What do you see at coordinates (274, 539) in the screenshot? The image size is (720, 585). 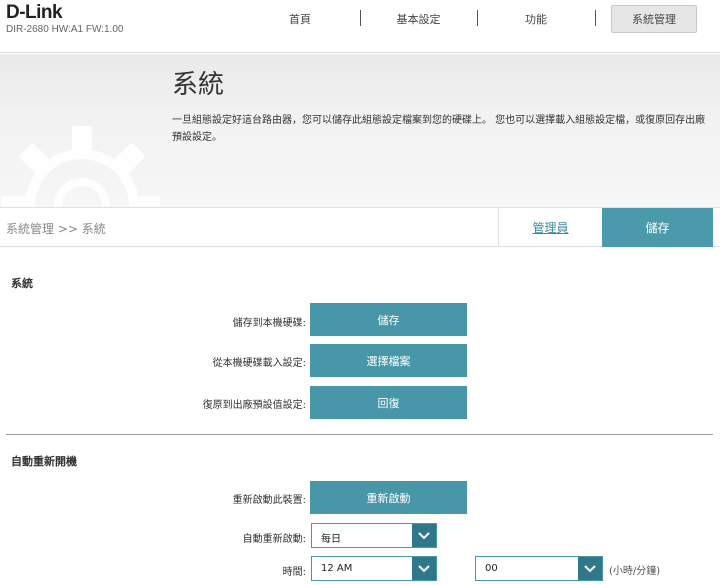 I see `auto-reboot-label: 自動重新啟動:` at bounding box center [274, 539].